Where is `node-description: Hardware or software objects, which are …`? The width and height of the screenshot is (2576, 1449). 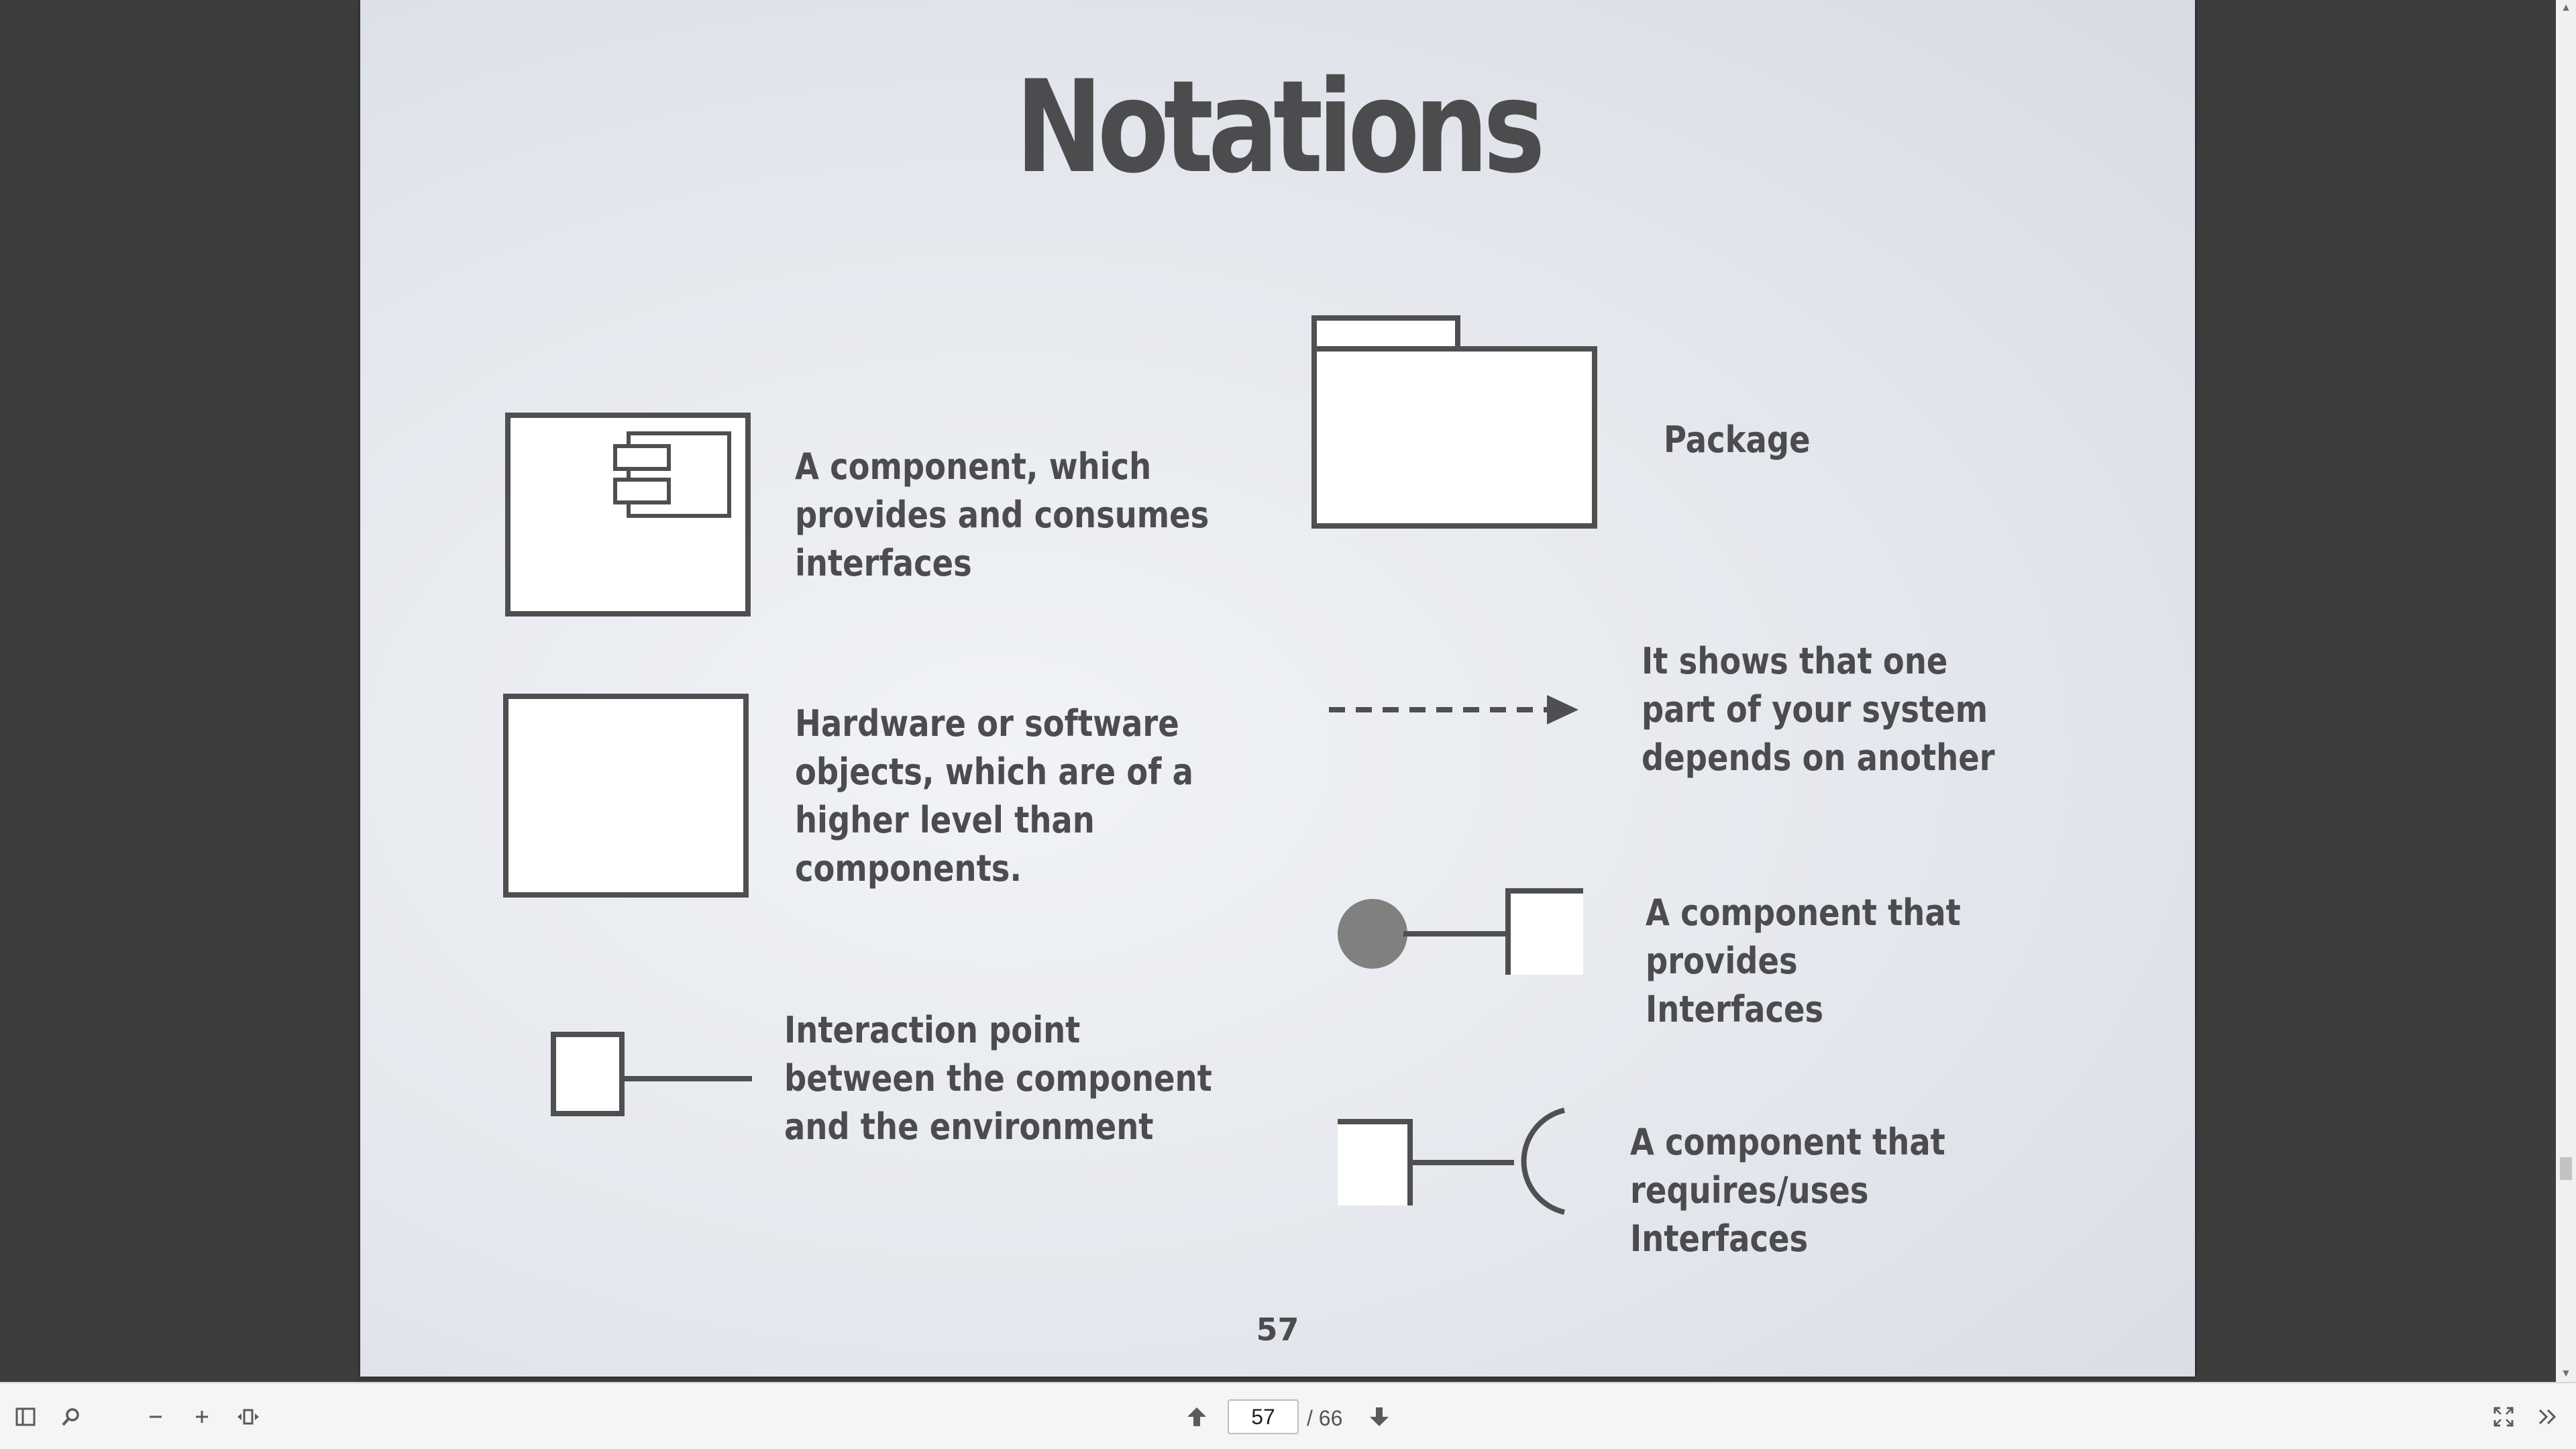 node-description: Hardware or software objects, which are … is located at coordinates (994, 796).